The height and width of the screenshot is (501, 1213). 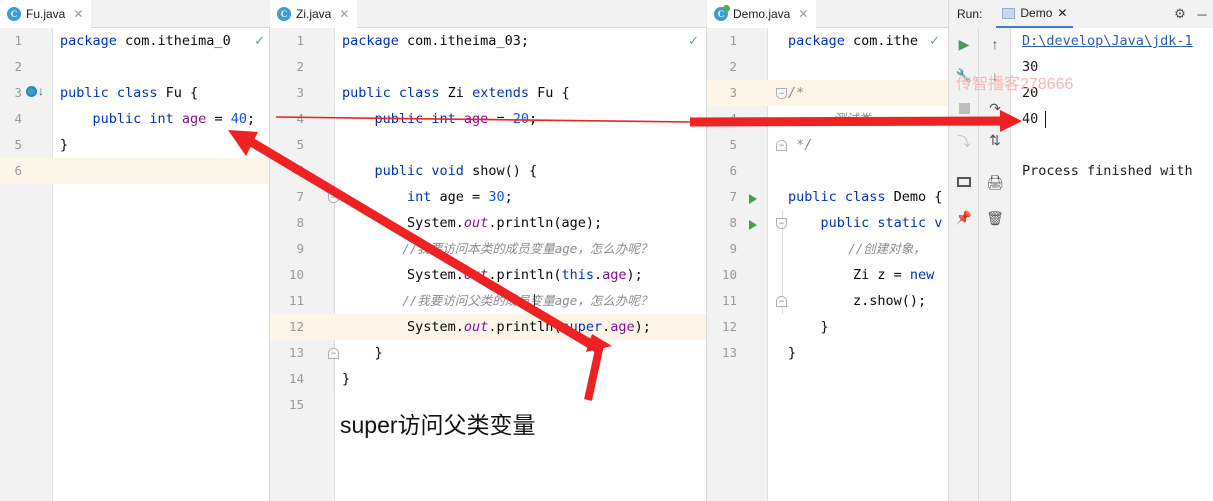 I want to click on caret-line-highlight, so click(x=135, y=171).